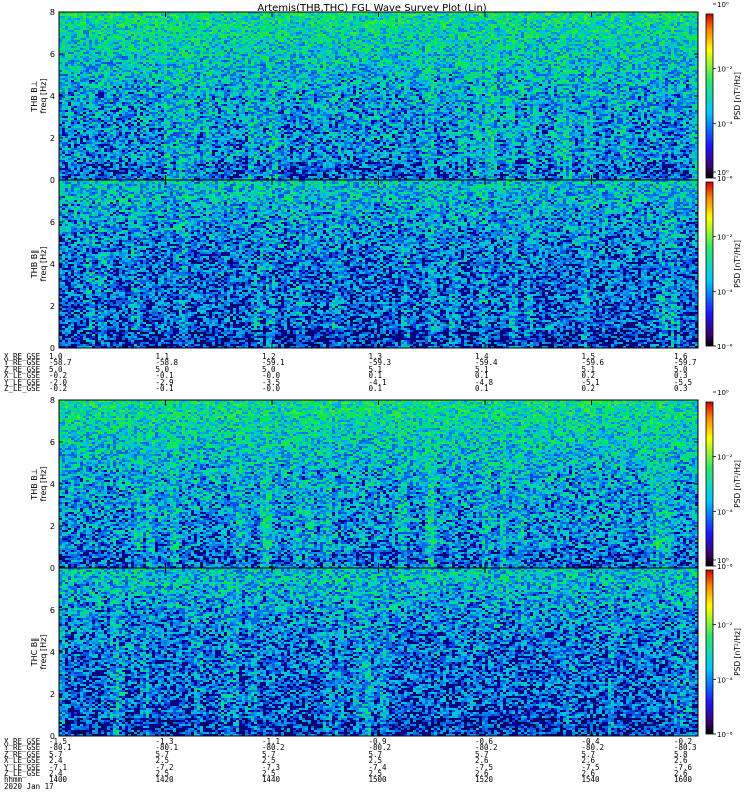 The image size is (750, 804). Describe the element at coordinates (588, 388) in the screenshot. I see `ephemeris-value: 0.2` at that location.